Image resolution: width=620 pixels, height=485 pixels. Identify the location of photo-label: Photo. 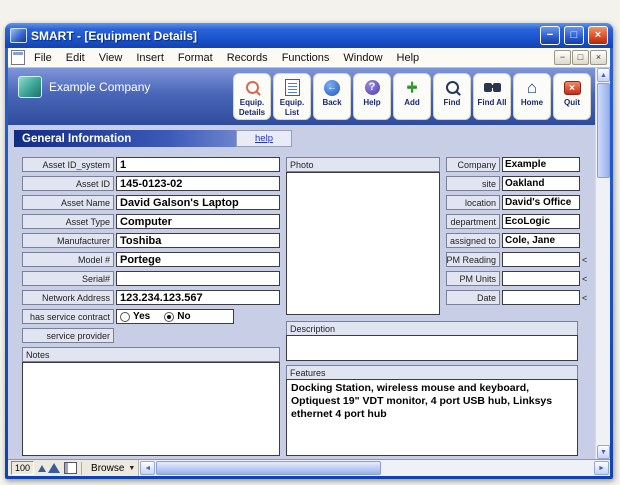
(363, 164).